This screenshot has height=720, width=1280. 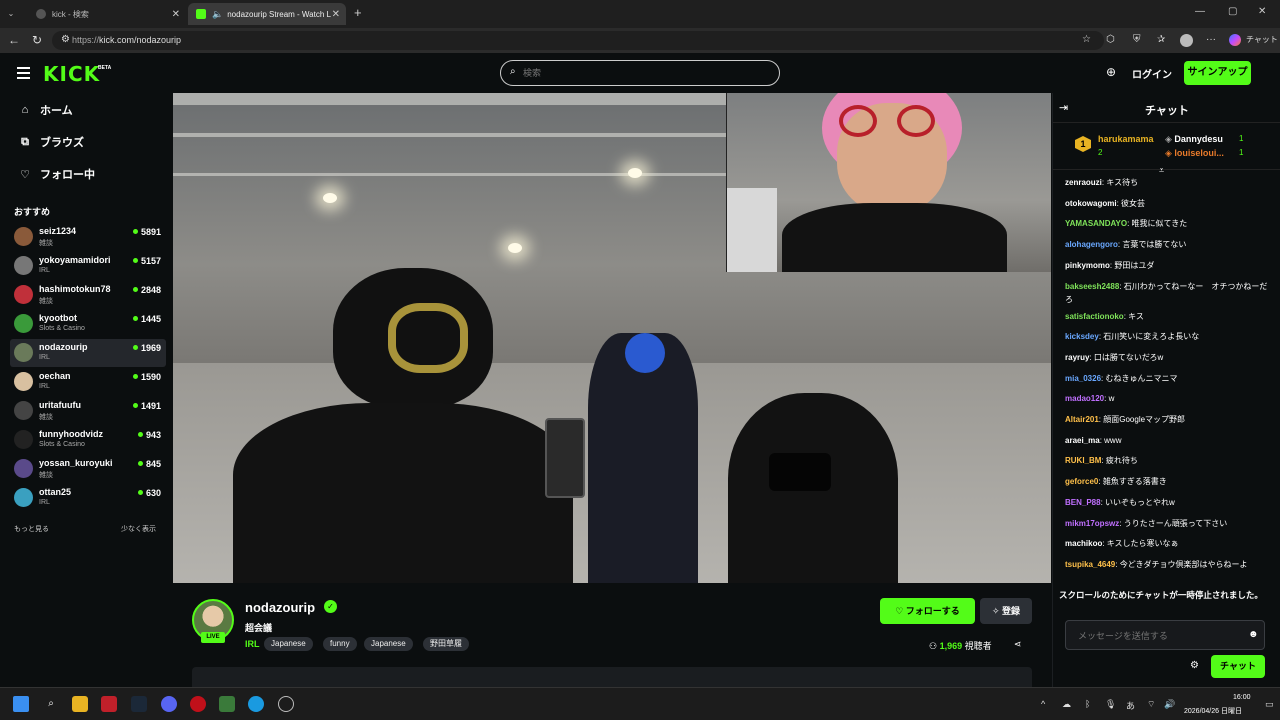 What do you see at coordinates (88, 382) in the screenshot?
I see `sidebar-channel-oechan: oechan IRL 1590` at bounding box center [88, 382].